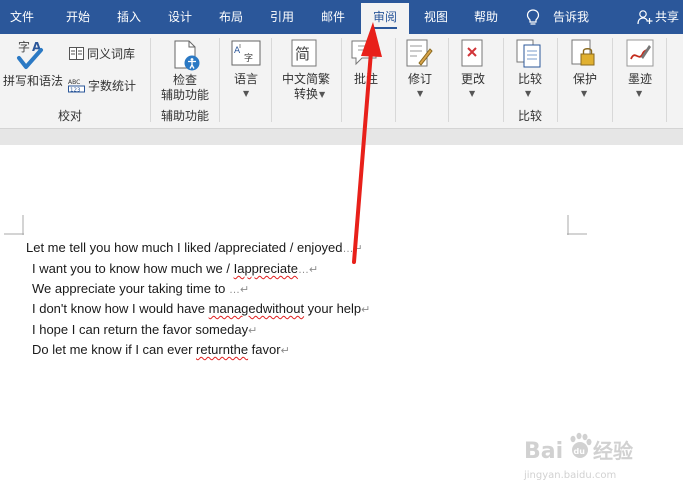 This screenshot has height=493, width=683. I want to click on word-count-button: 字数统计, so click(112, 86).